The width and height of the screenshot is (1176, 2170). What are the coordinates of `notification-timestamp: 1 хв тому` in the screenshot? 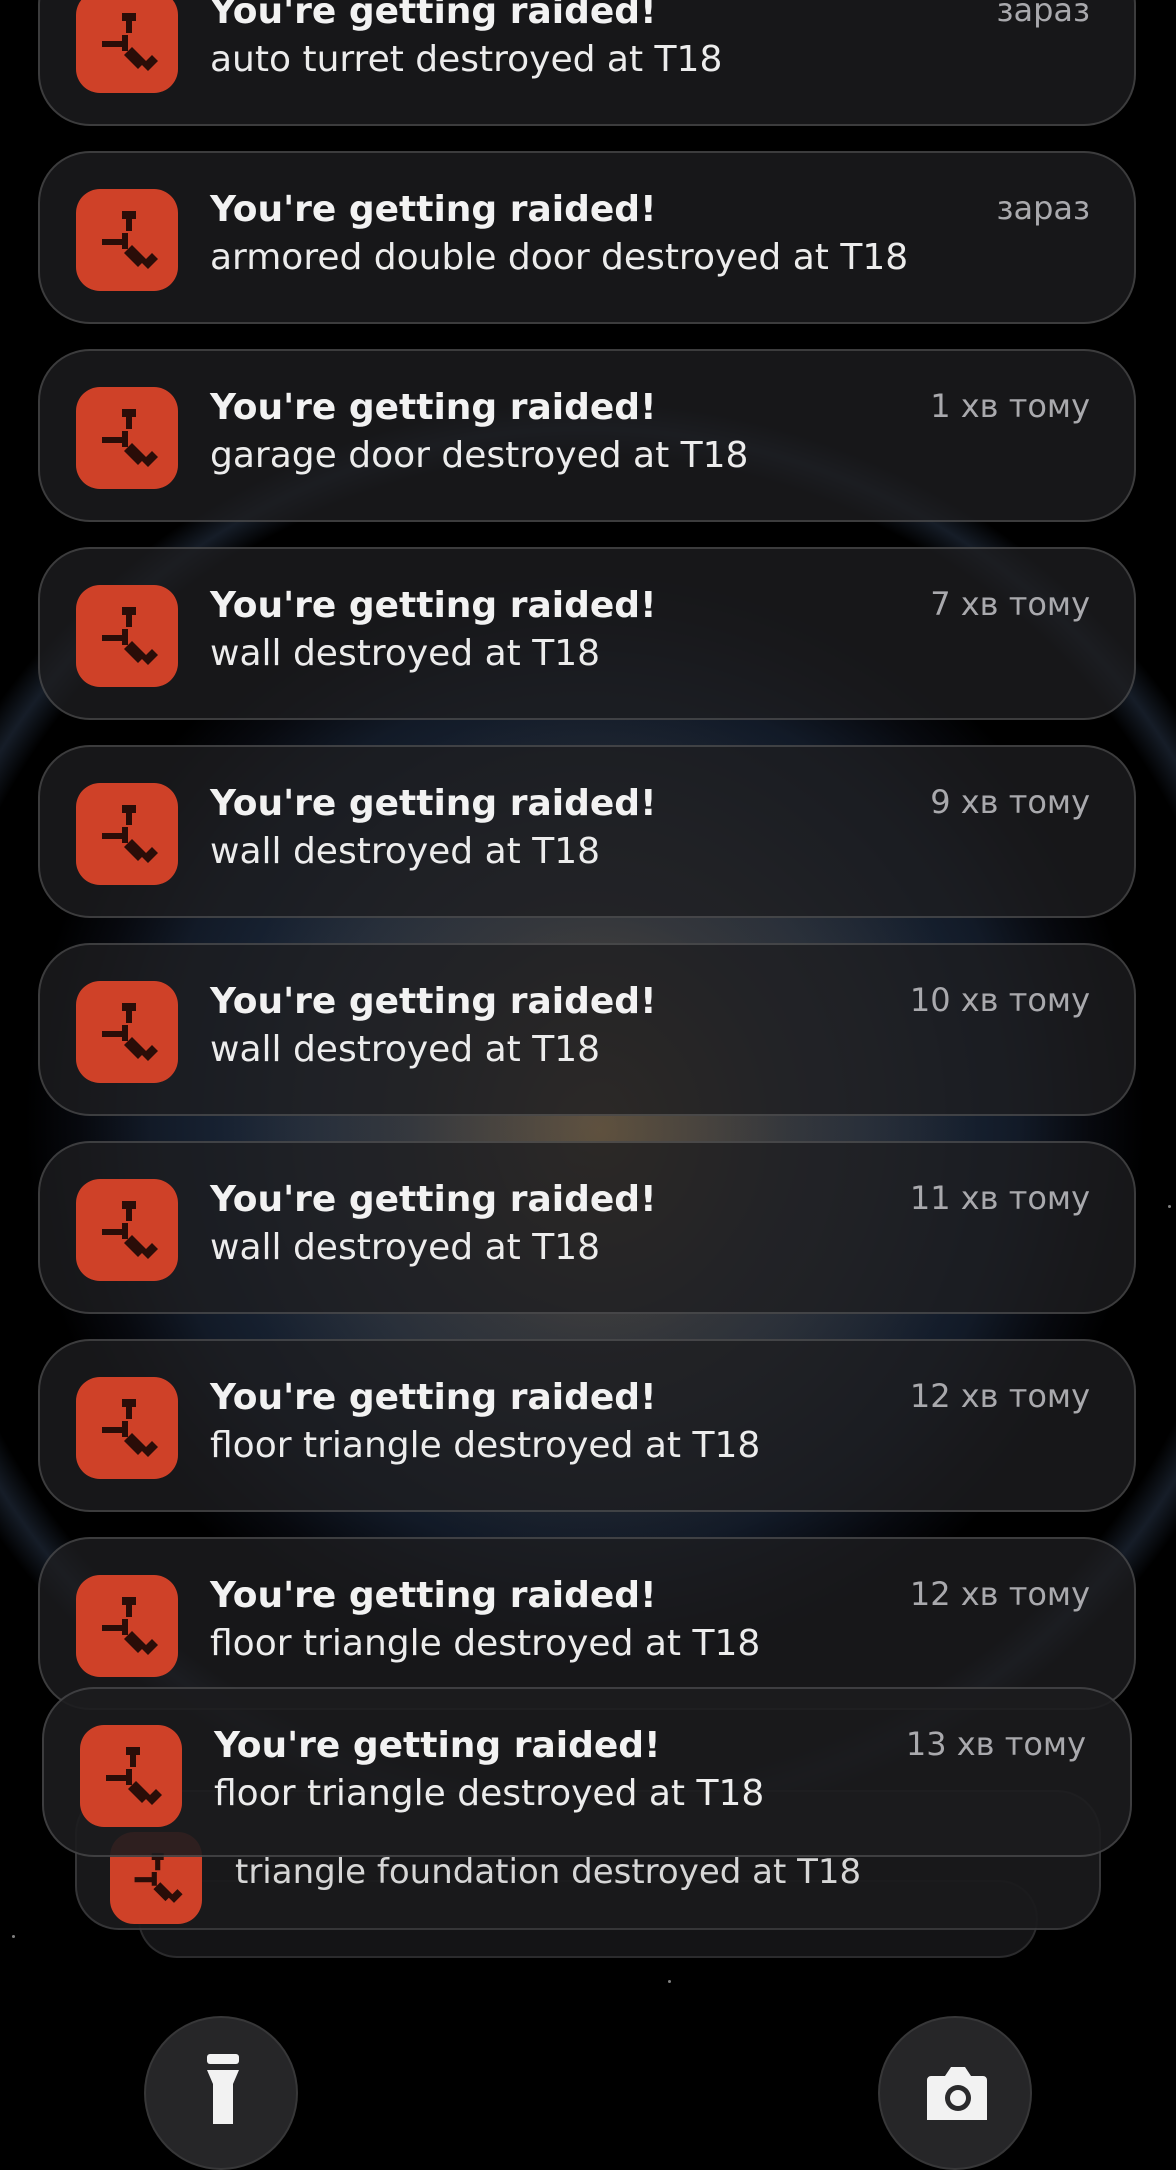 It's located at (1010, 406).